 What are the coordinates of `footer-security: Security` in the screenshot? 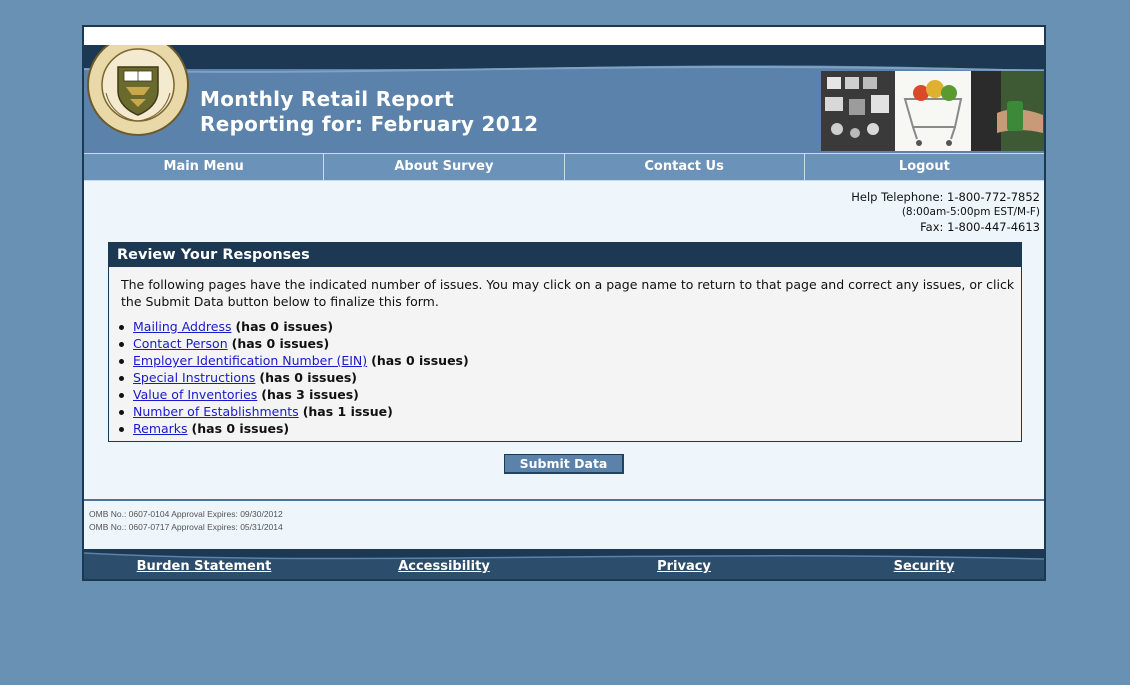 It's located at (924, 564).